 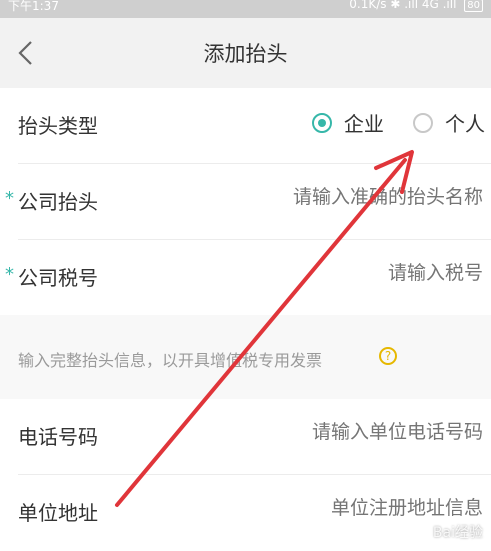 What do you see at coordinates (58, 126) in the screenshot?
I see `invoice-type-label: 抬头类型` at bounding box center [58, 126].